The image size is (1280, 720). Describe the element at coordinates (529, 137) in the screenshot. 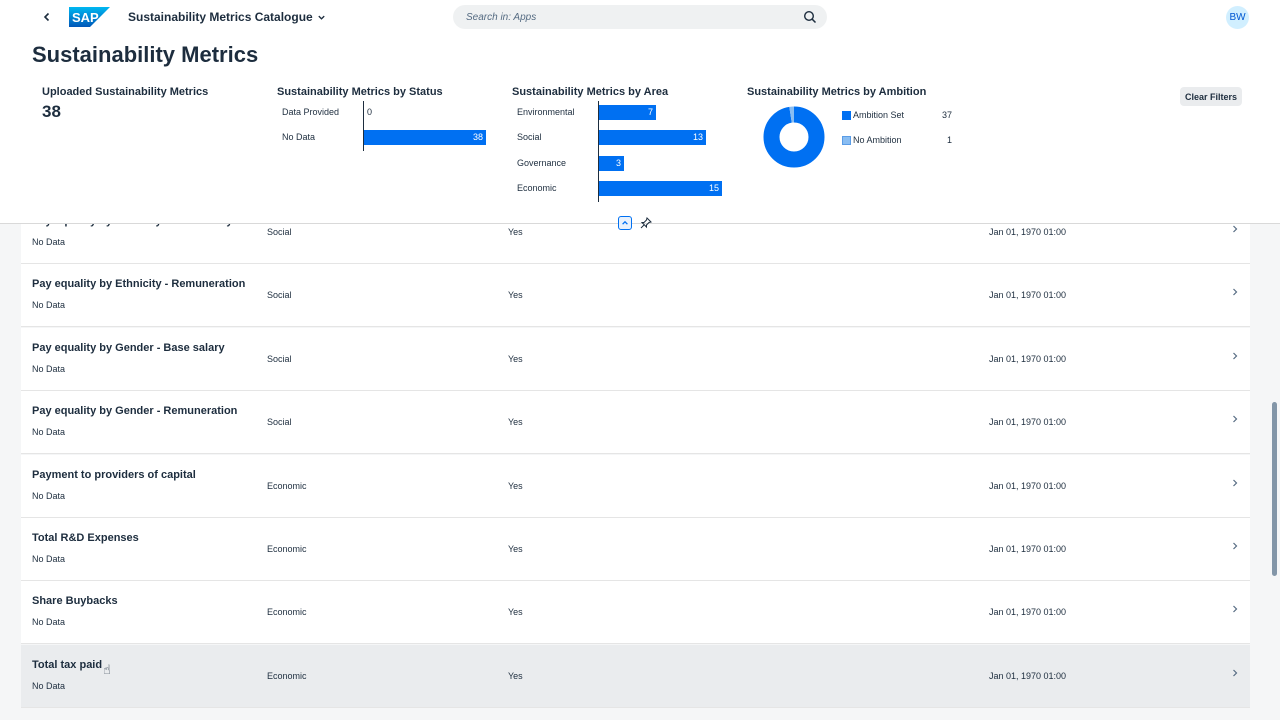

I see `bar-label: Social` at that location.